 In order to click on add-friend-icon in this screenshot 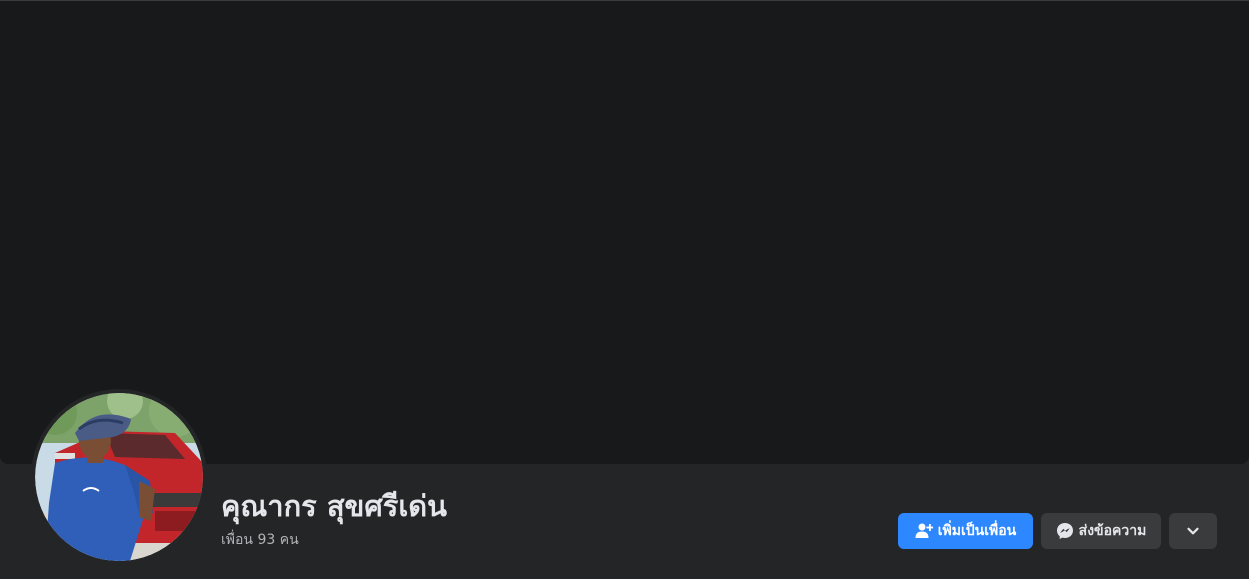, I will do `click(924, 531)`.